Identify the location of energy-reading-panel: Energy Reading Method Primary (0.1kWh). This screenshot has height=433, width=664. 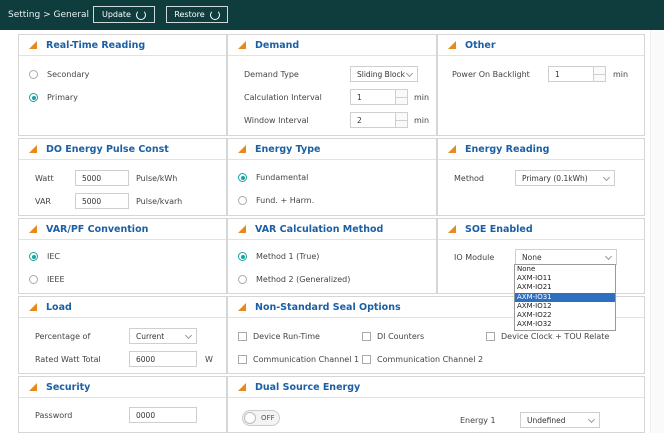
(541, 177).